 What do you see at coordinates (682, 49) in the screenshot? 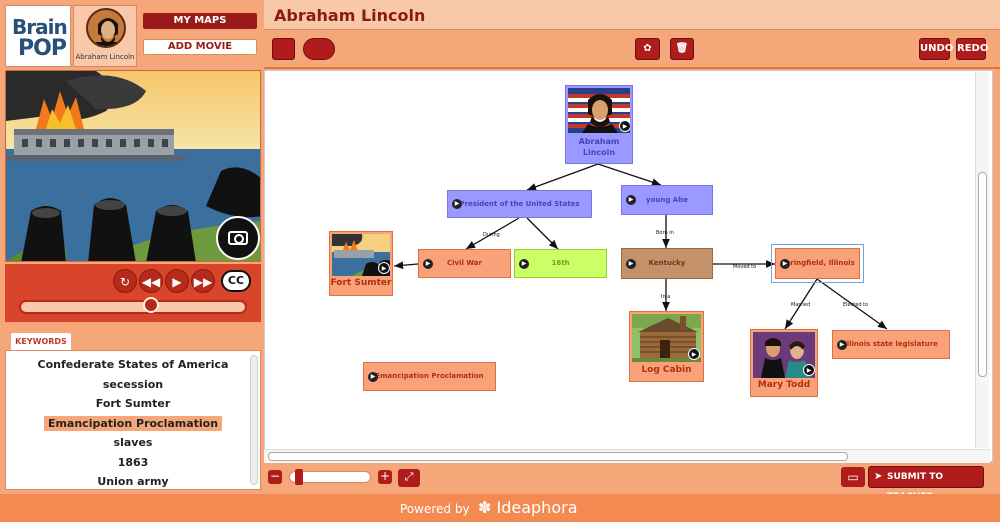
I see `trash-icon: 🗑` at bounding box center [682, 49].